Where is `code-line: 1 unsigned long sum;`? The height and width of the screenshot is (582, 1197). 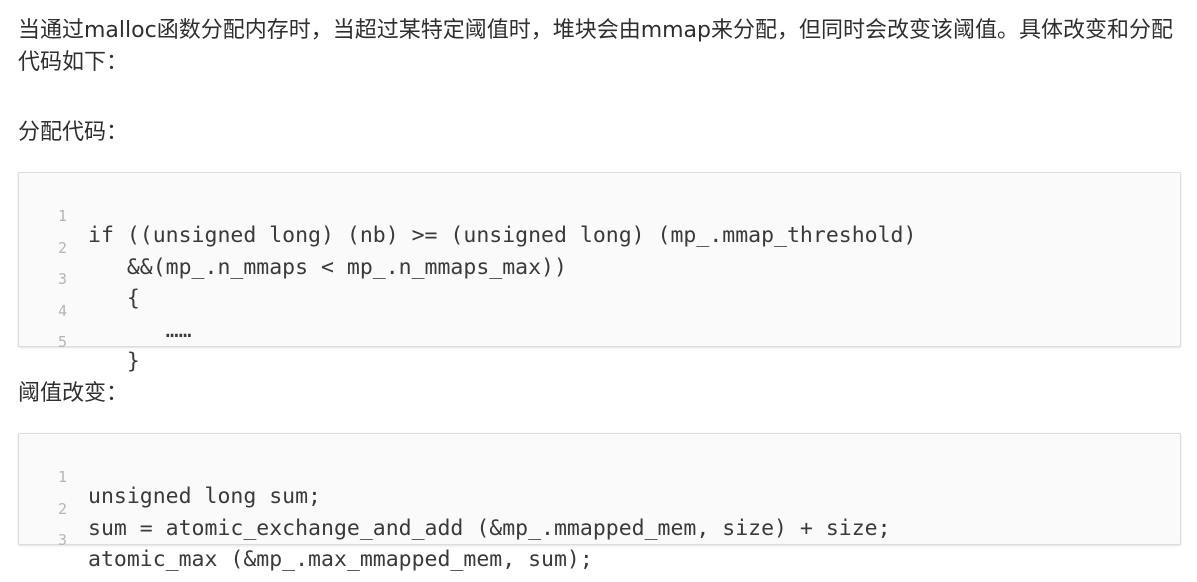 code-line: 1 unsigned long sum; is located at coordinates (599, 476).